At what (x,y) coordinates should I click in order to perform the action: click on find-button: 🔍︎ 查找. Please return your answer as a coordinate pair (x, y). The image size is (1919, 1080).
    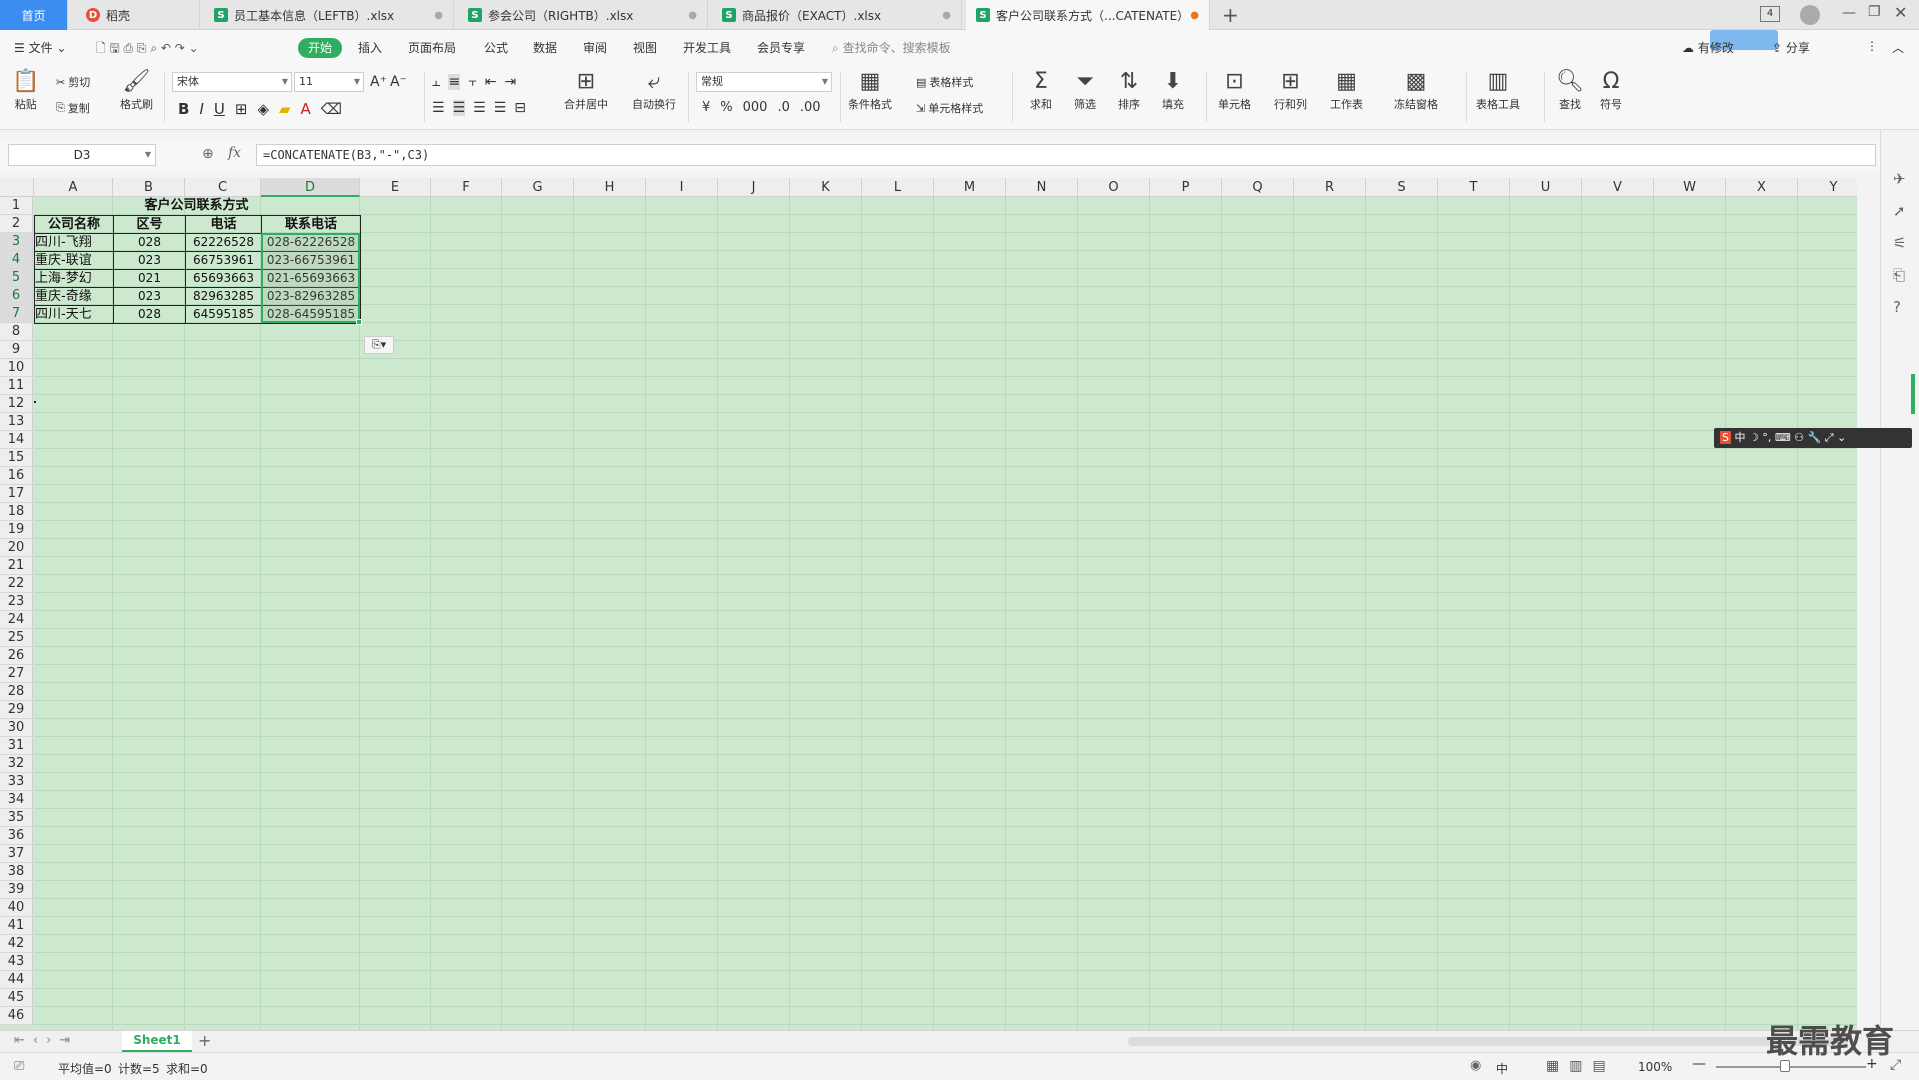
    Looking at the image, I should click on (1570, 90).